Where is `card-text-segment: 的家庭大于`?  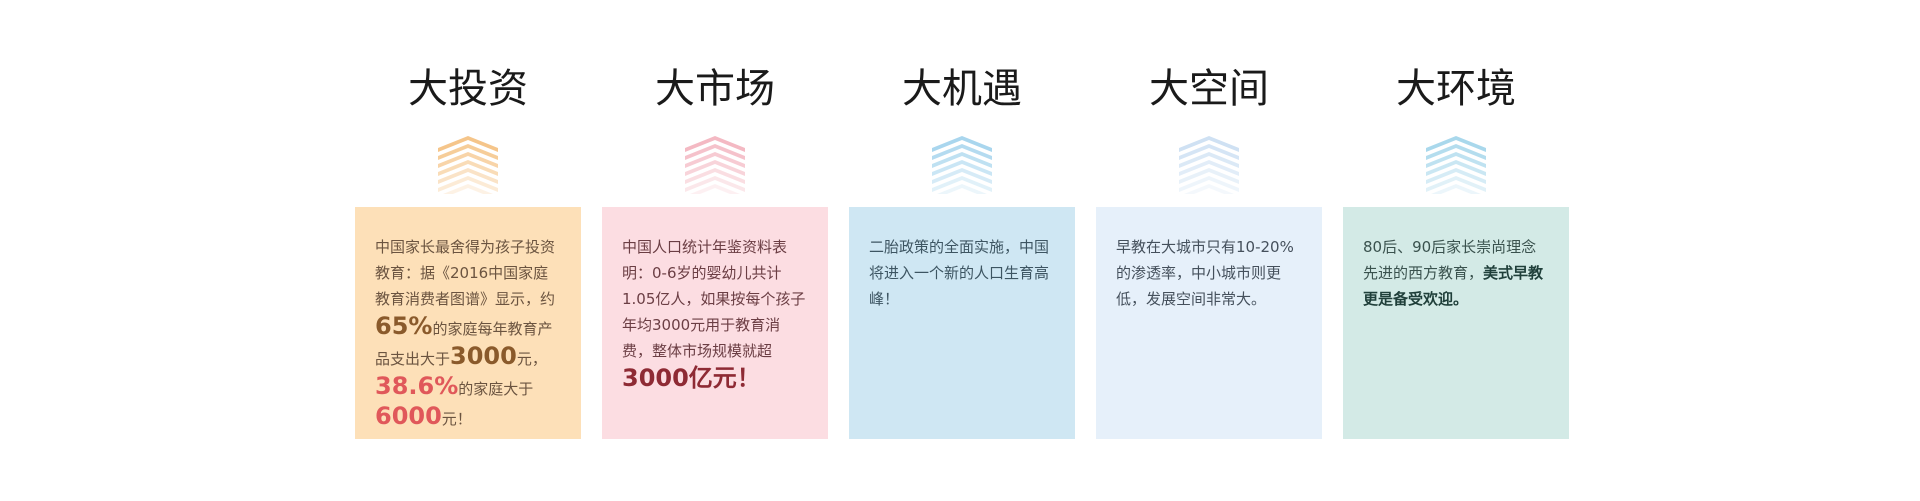
card-text-segment: 的家庭大于 is located at coordinates (496, 389).